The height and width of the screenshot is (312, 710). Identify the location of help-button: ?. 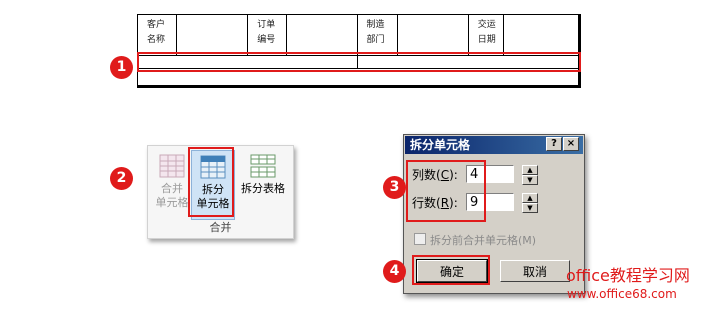
(554, 144).